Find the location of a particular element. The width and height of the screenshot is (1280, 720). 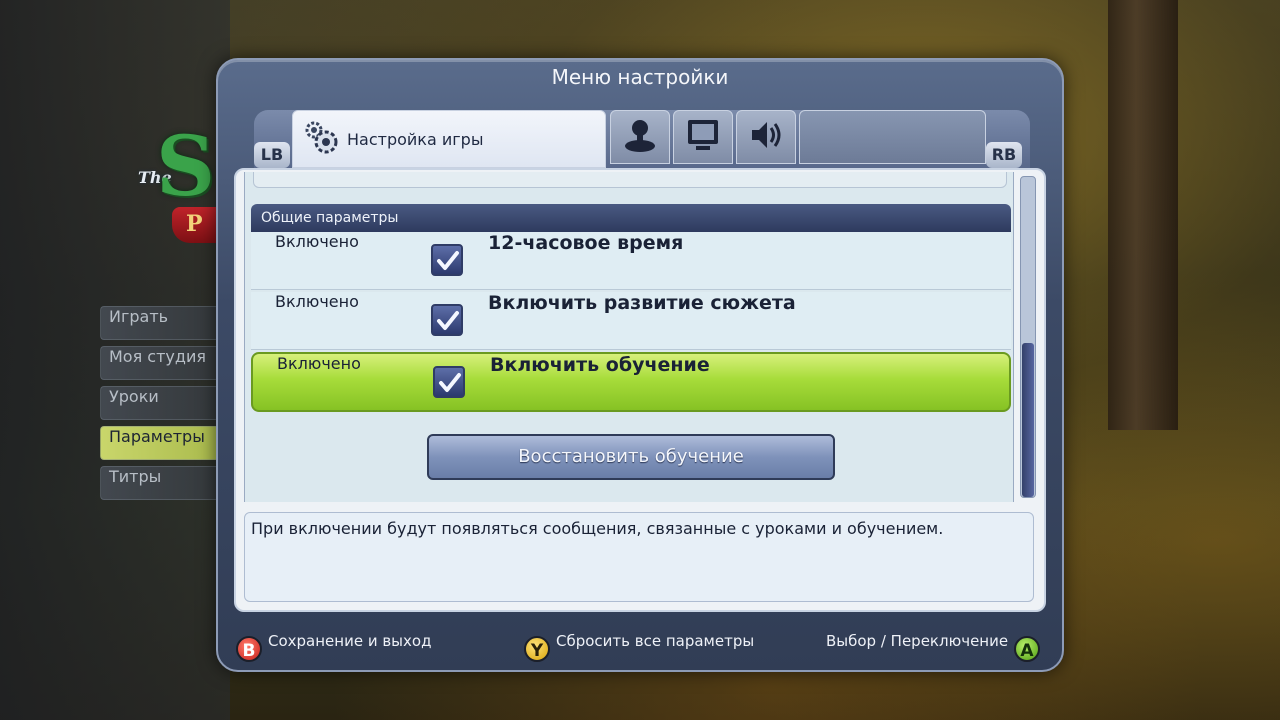

select-toggle-label: Выбор / Переключение is located at coordinates (917, 641).